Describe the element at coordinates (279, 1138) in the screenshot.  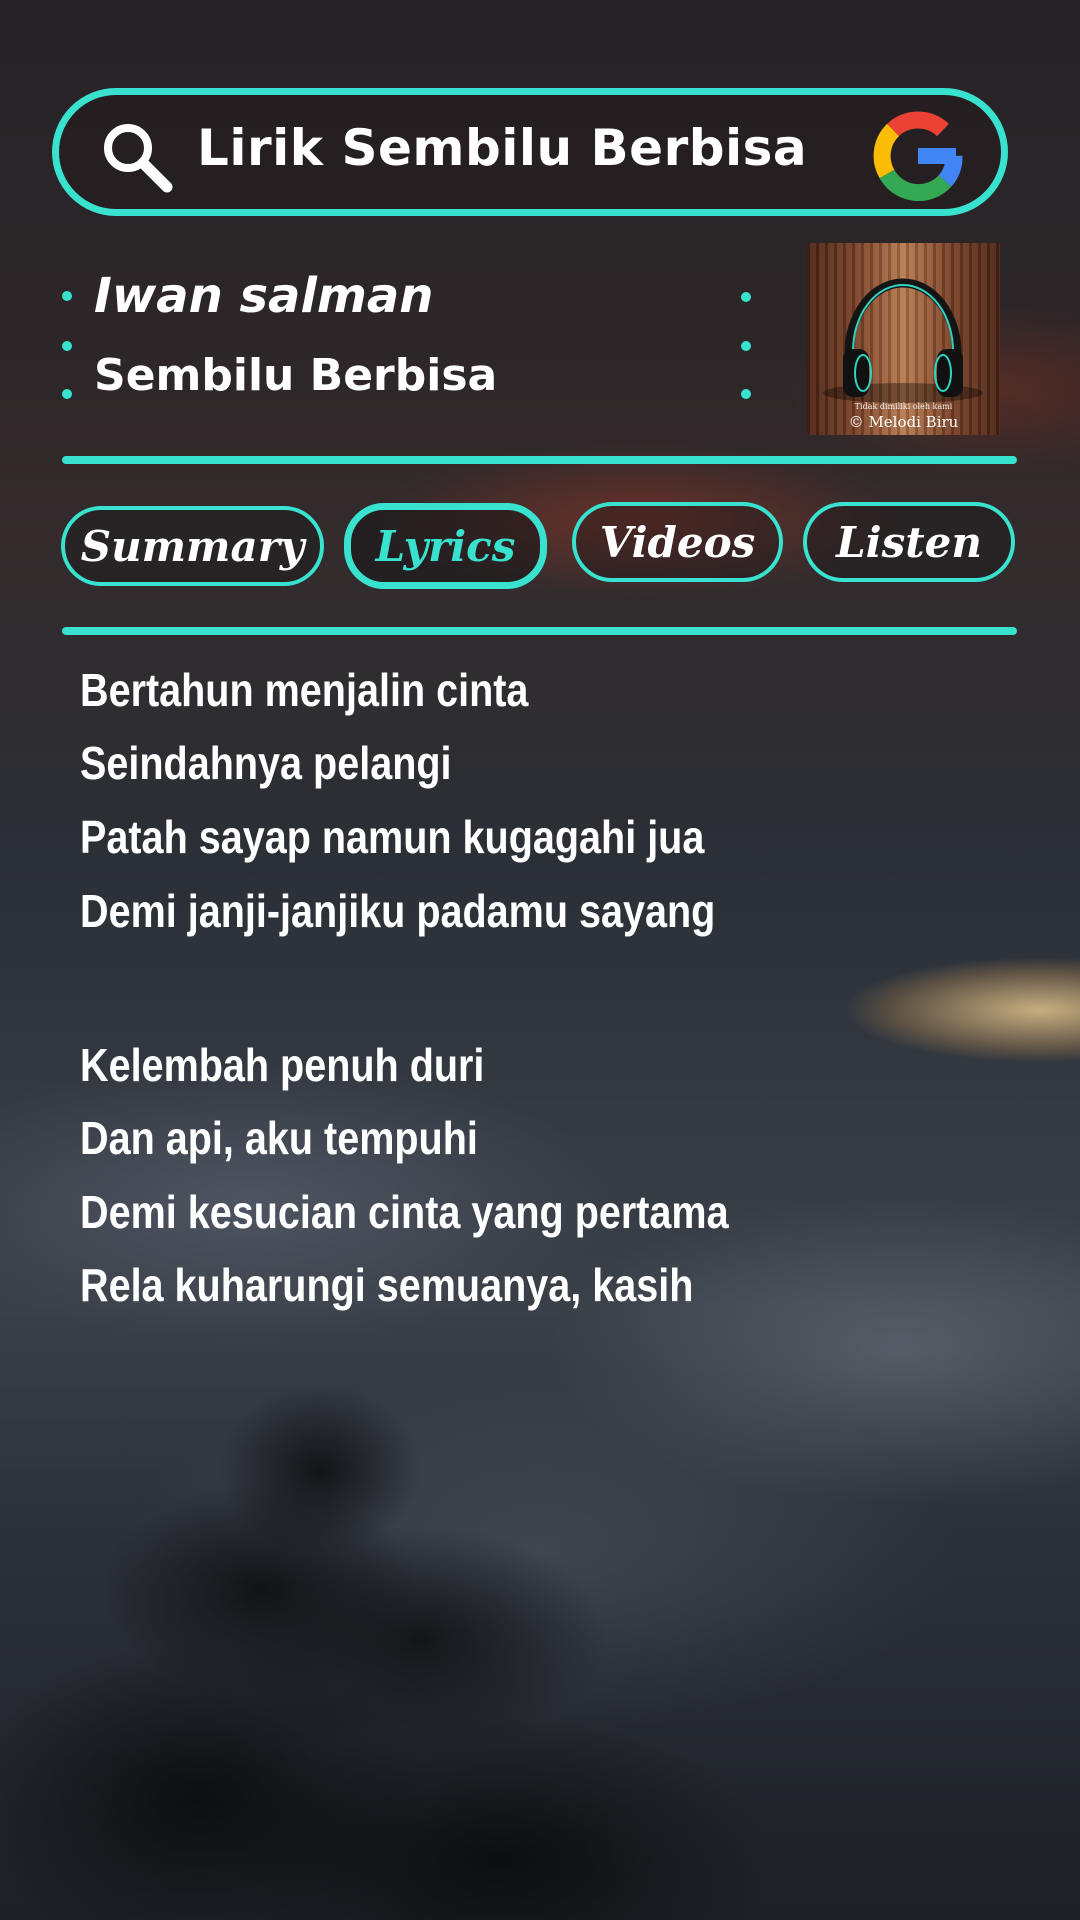
I see `lyric-line: Dan api, aku tempuhi` at that location.